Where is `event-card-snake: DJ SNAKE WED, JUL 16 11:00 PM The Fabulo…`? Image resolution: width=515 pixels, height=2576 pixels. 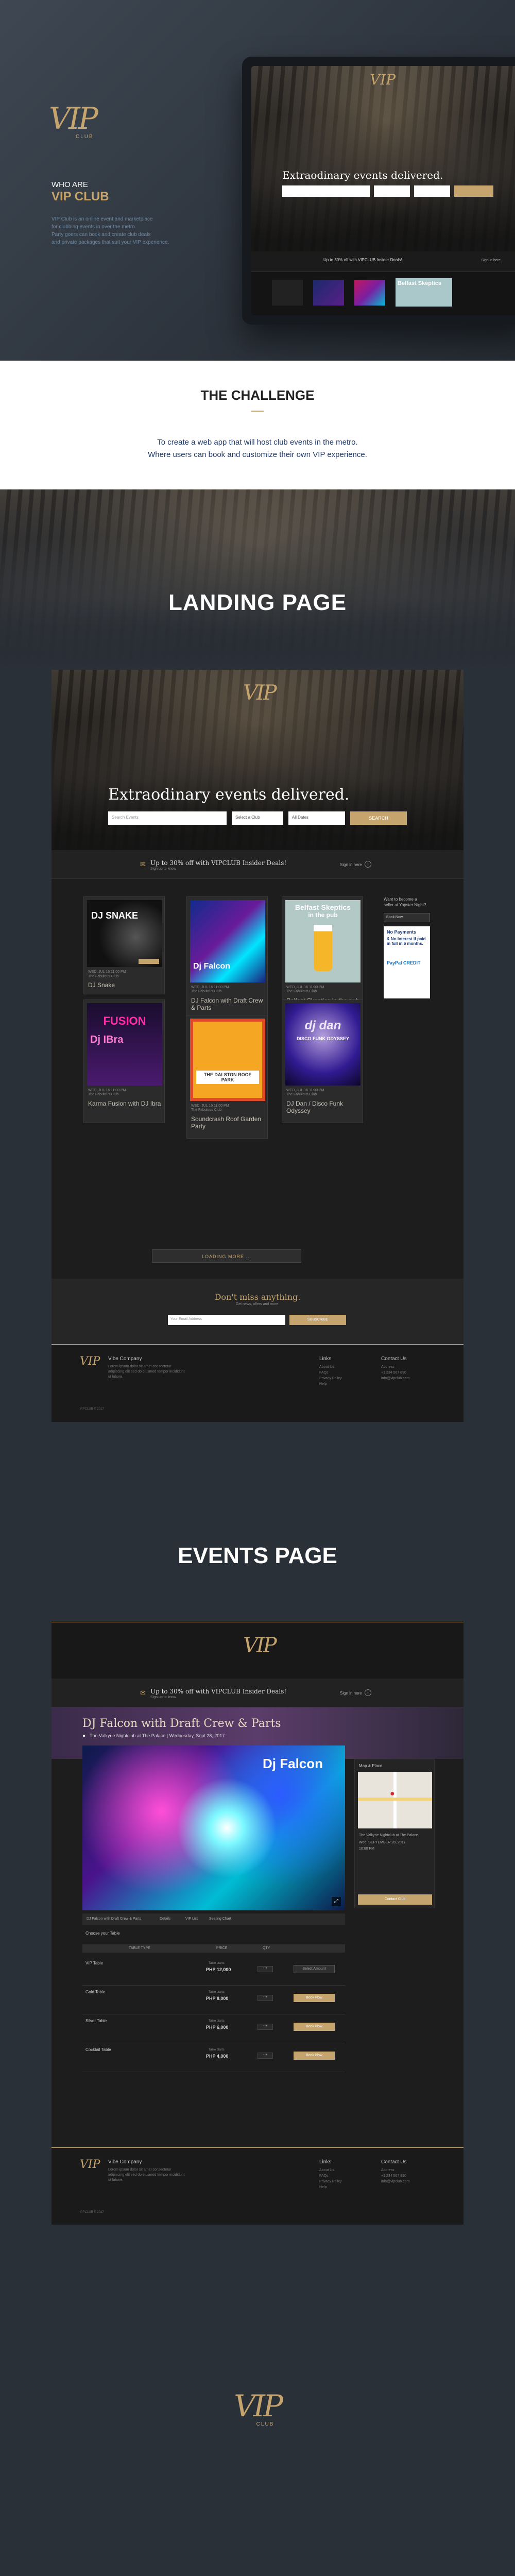 event-card-snake: DJ SNAKE WED, JUL 16 11:00 PM The Fabulo… is located at coordinates (124, 945).